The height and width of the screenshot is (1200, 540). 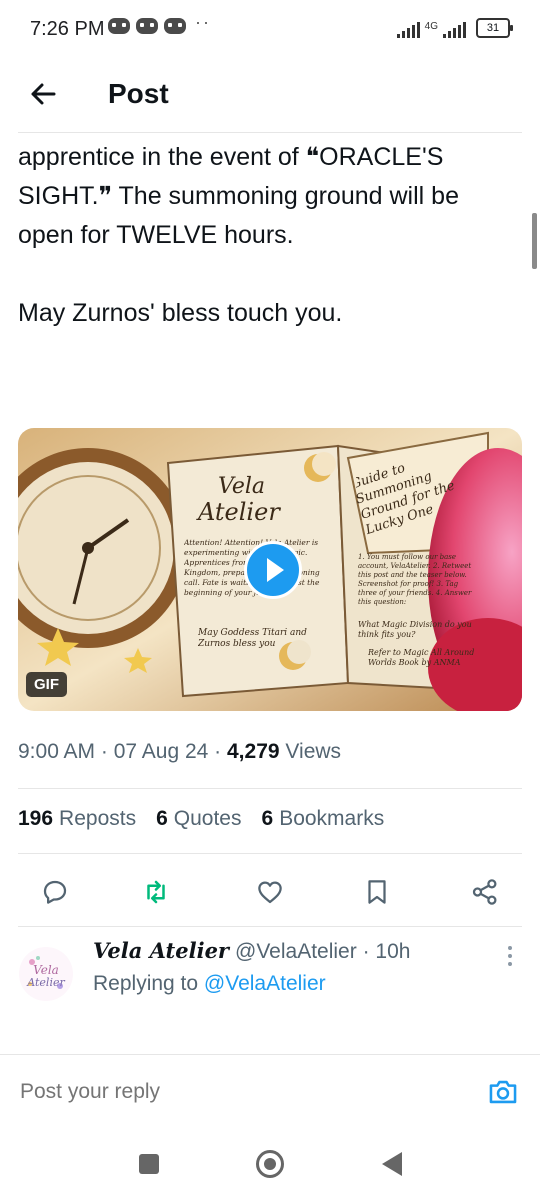 I want to click on system-nav-bar, so click(x=270, y=1162).